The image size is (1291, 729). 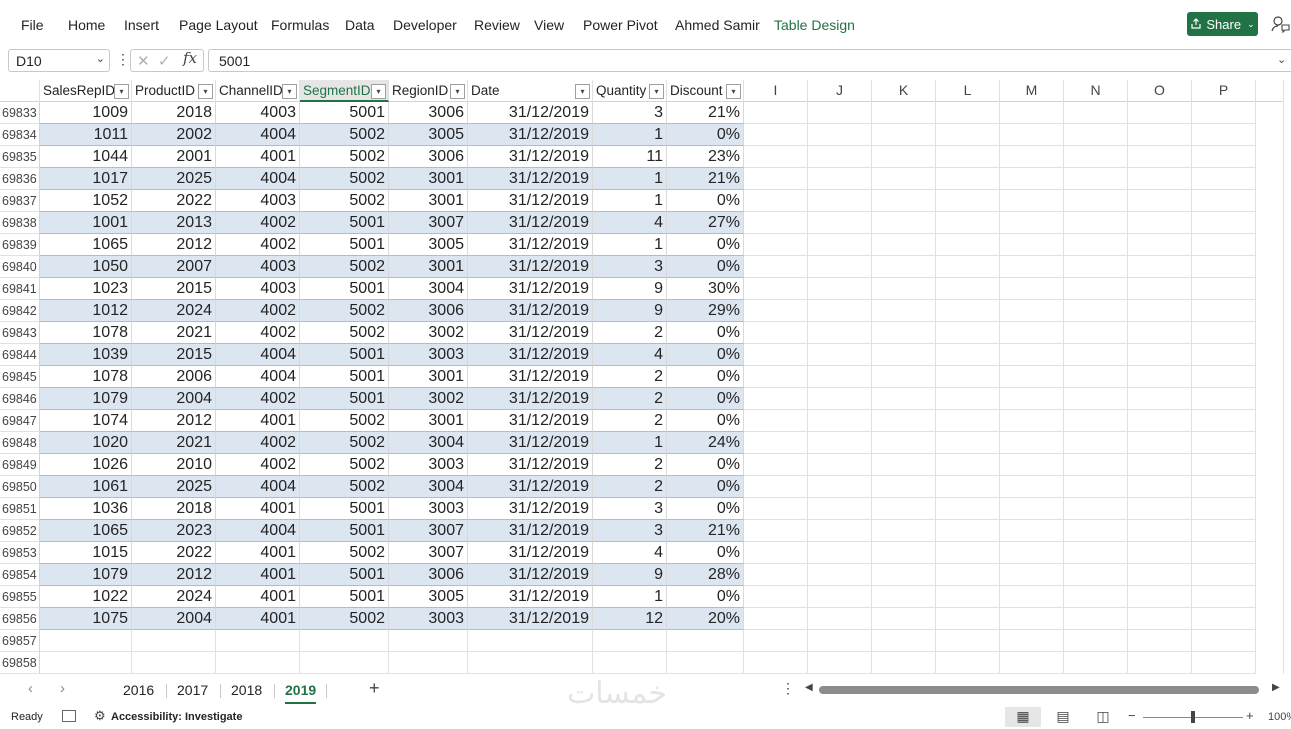 I want to click on table-cell: 1036, so click(x=86, y=509).